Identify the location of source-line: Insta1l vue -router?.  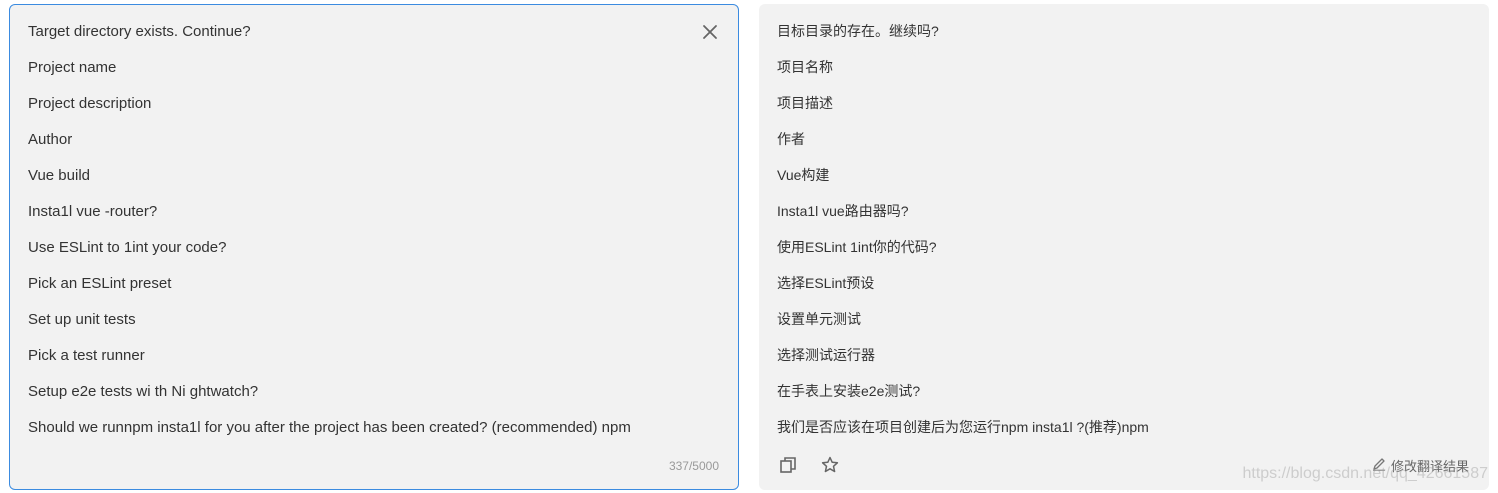
(93, 211).